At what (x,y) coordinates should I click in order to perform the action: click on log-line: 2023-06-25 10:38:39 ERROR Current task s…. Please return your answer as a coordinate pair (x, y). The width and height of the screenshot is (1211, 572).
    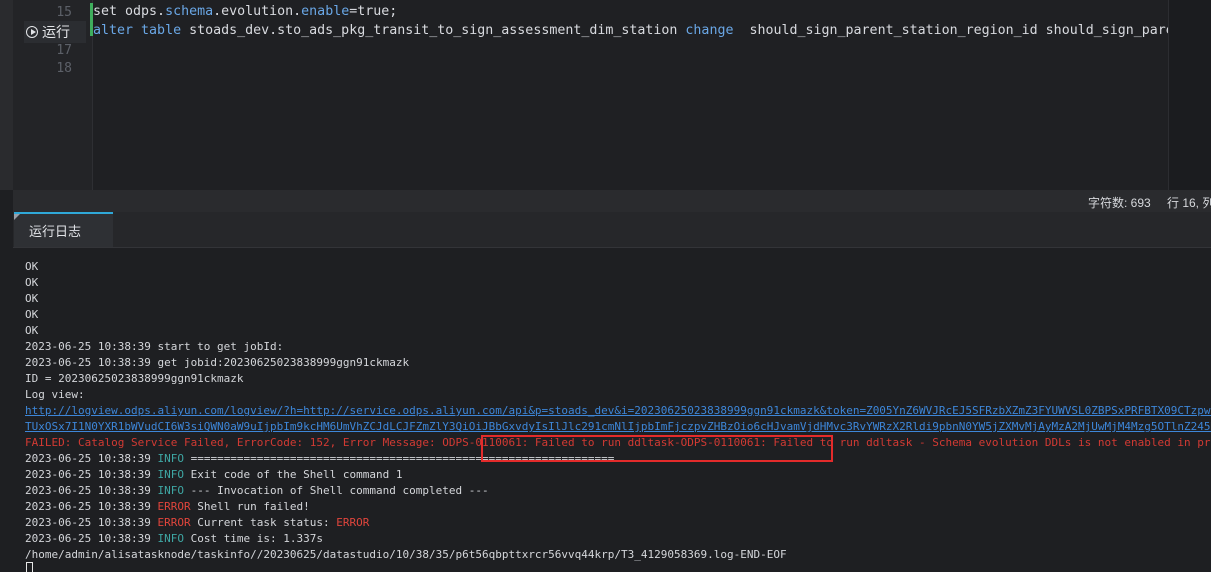
    Looking at the image, I should click on (618, 523).